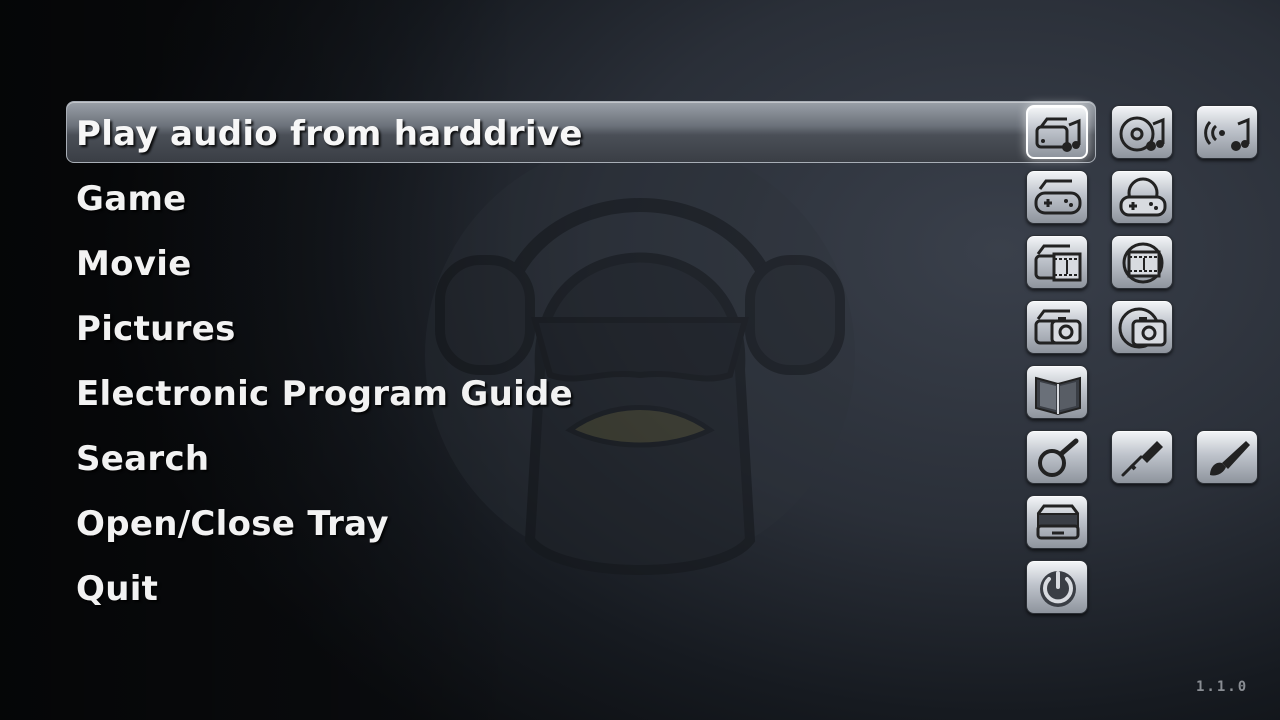 The image size is (1280, 720). Describe the element at coordinates (1222, 687) in the screenshot. I see `version-label: 1.1.0` at that location.